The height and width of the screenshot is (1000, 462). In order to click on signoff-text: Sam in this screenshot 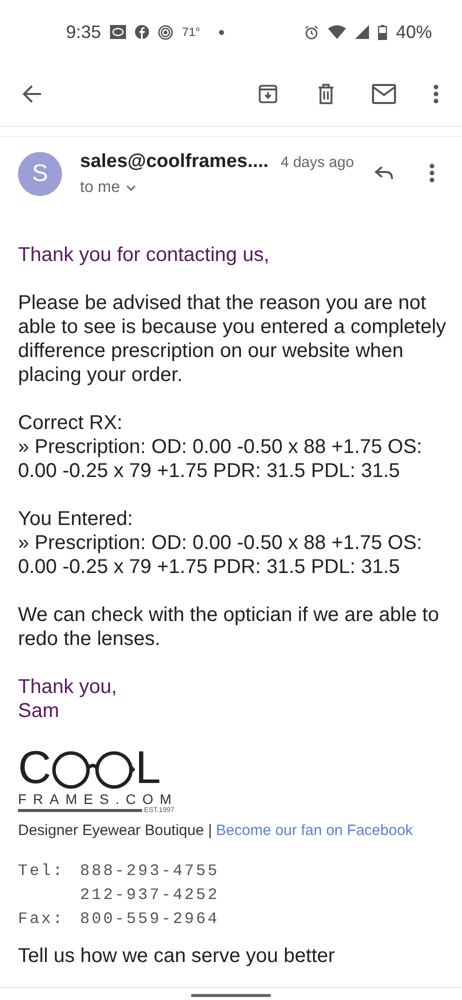, I will do `click(39, 711)`.